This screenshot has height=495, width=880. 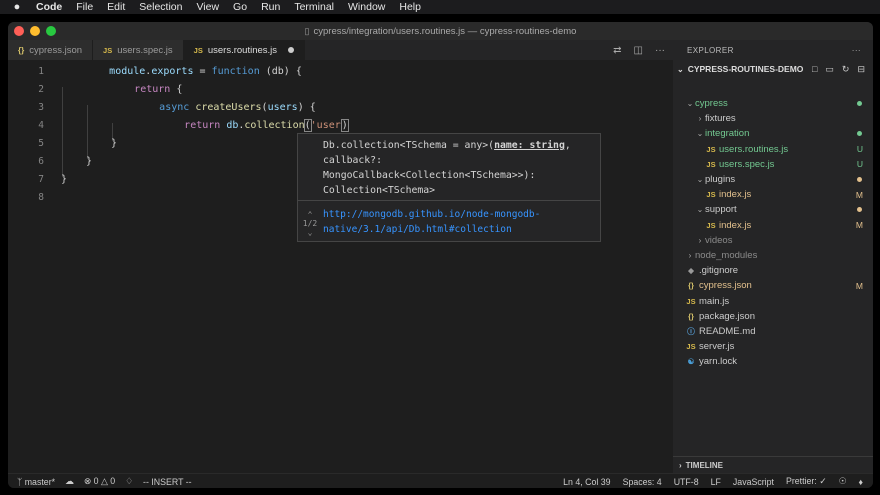 What do you see at coordinates (116, 7) in the screenshot?
I see `menu-edit: Edit` at bounding box center [116, 7].